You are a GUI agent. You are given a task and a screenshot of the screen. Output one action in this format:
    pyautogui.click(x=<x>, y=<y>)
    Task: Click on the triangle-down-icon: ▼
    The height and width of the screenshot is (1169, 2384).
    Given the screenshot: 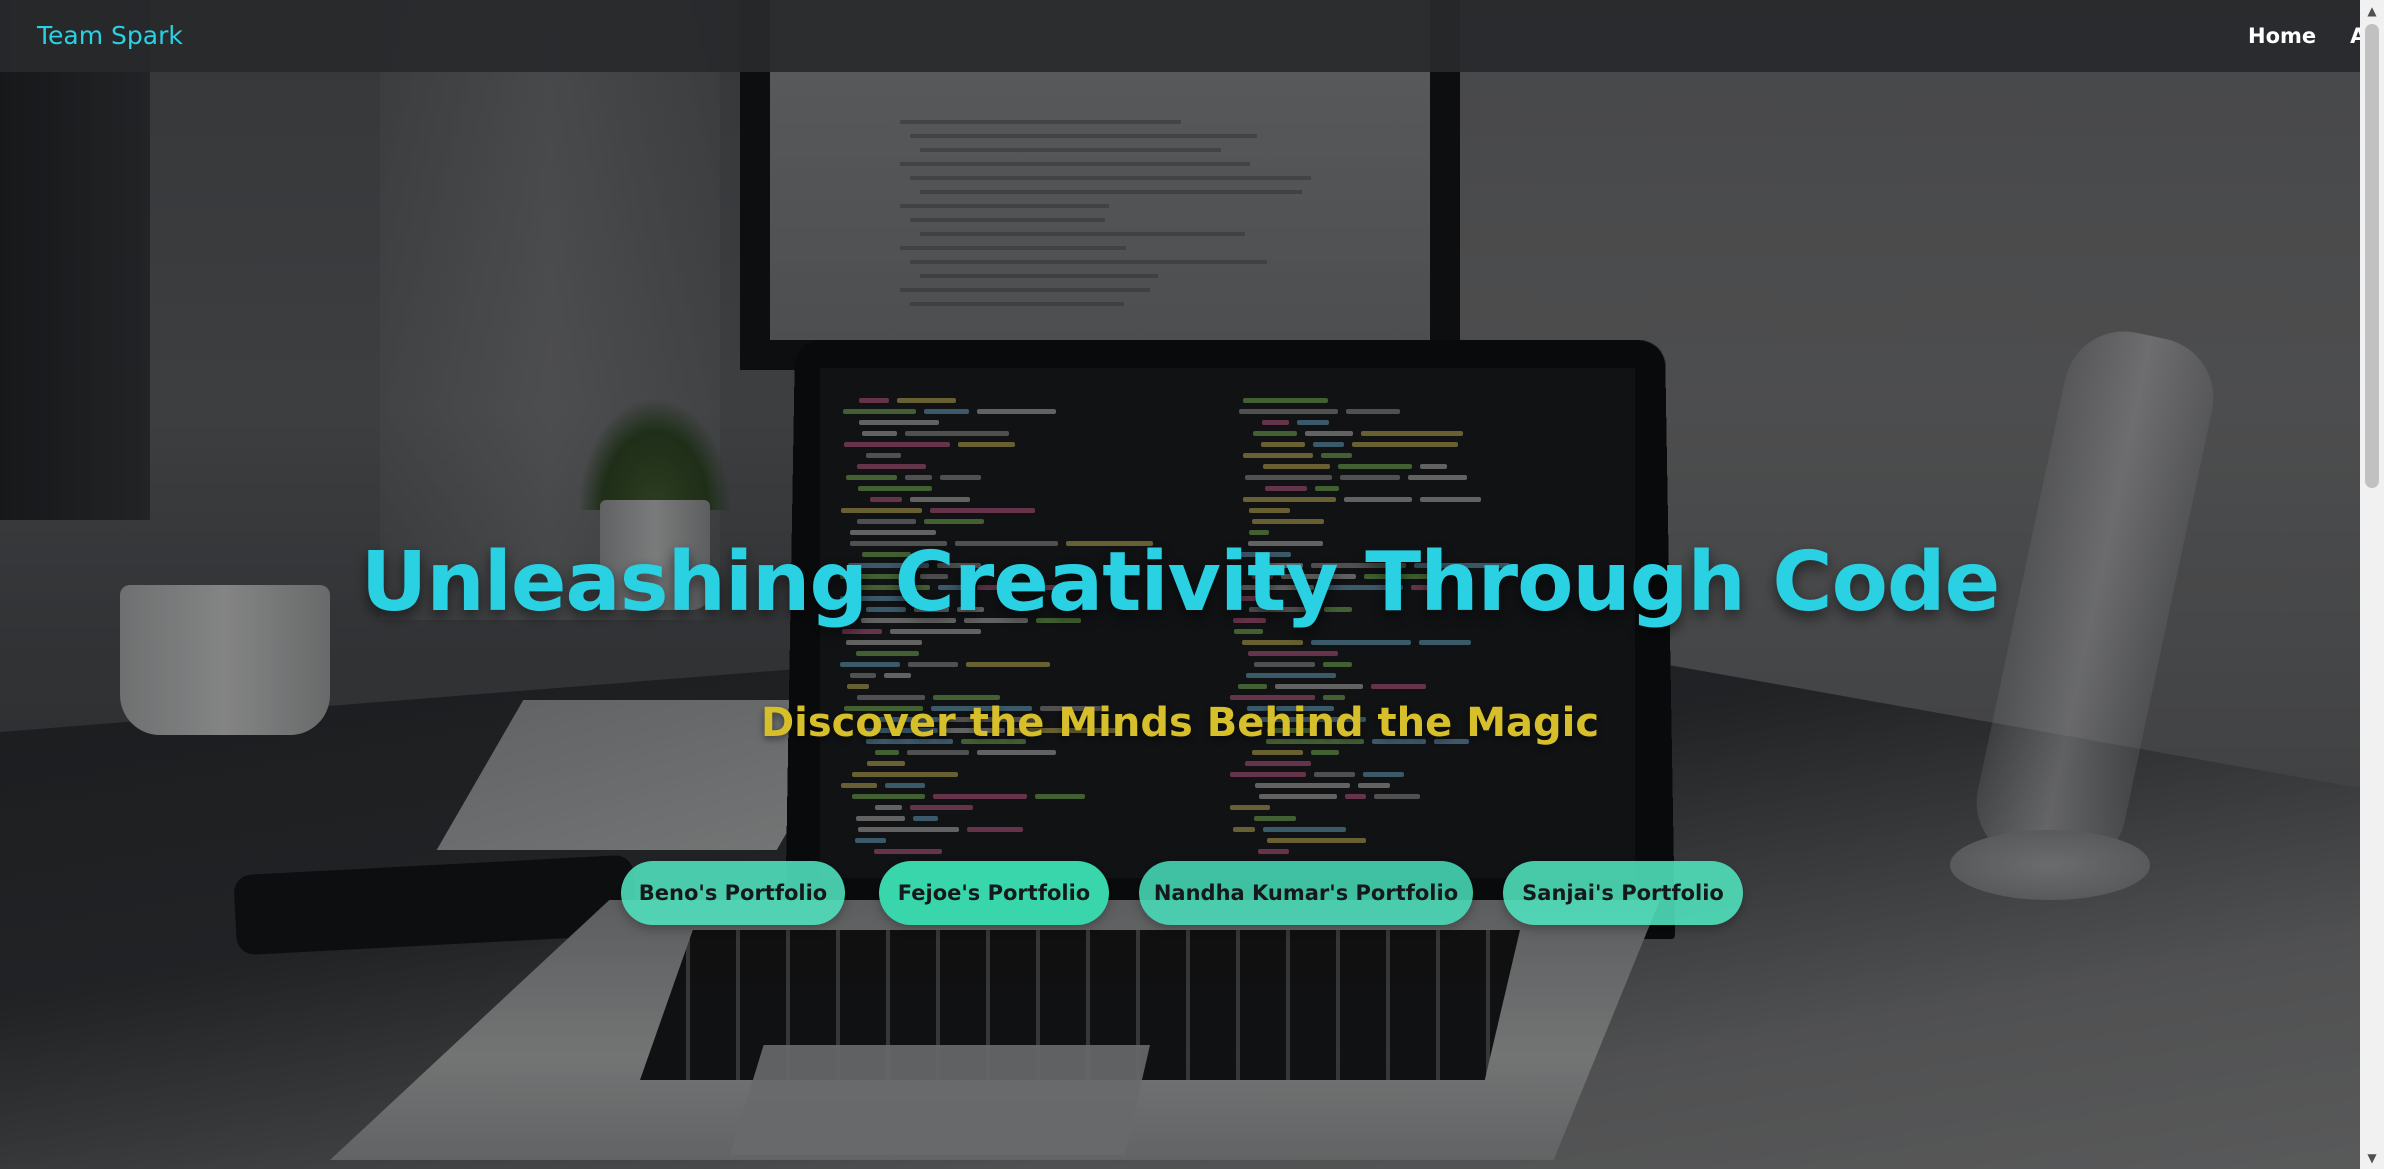 What is the action you would take?
    pyautogui.click(x=2372, y=1158)
    